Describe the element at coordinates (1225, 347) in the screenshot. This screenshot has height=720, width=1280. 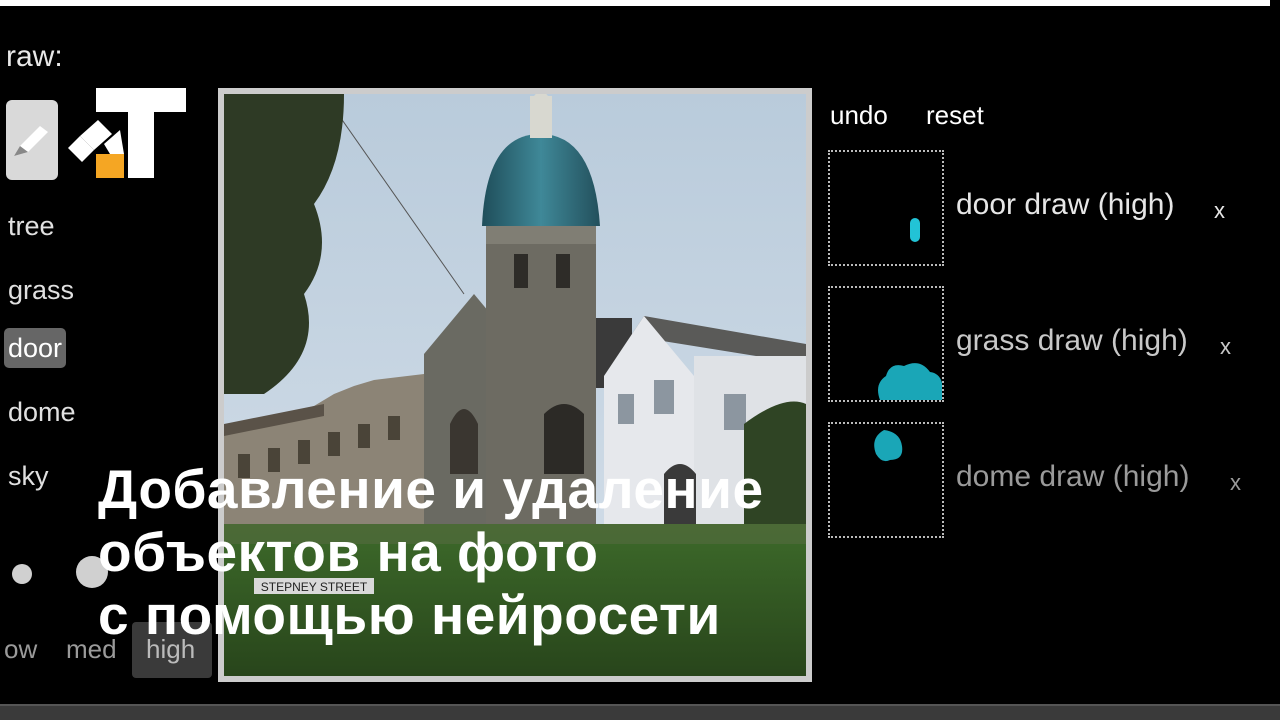
I see `remove-layer-grass-button: x` at that location.